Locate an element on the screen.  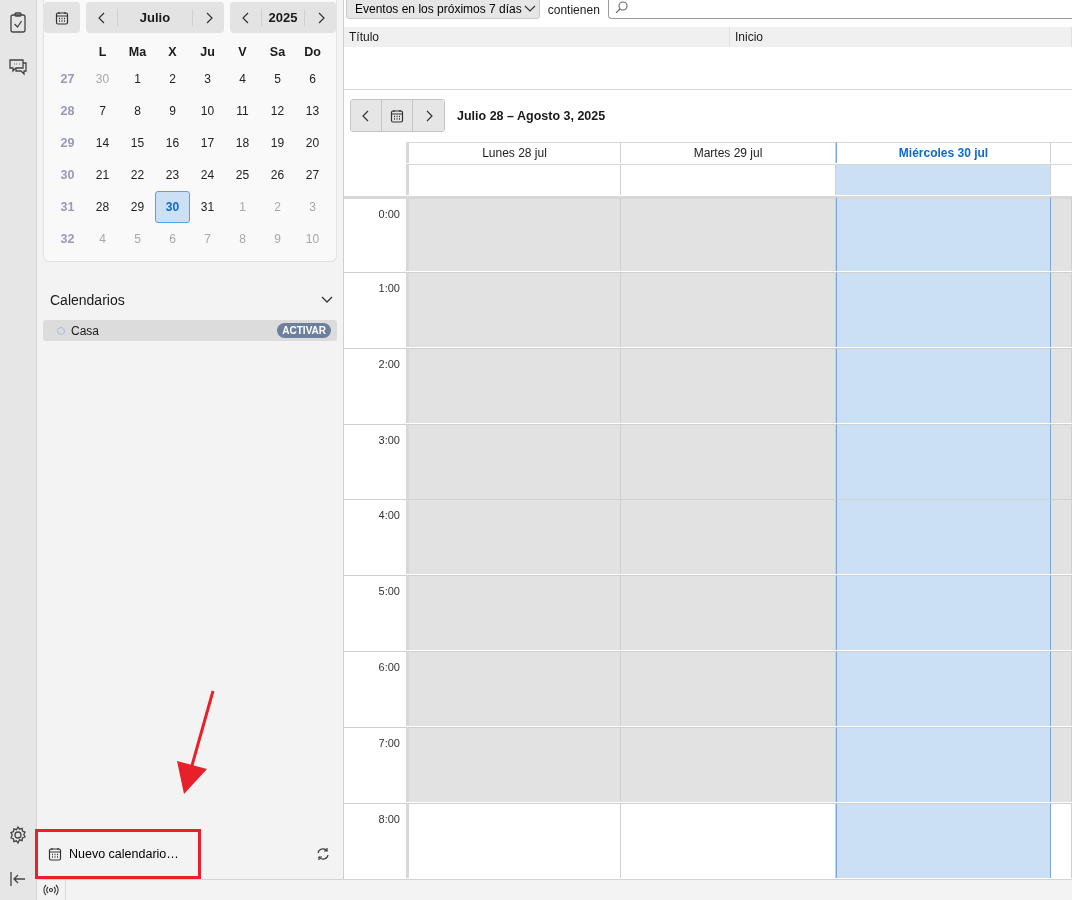
chat-bubbles-icon is located at coordinates (18, 67).